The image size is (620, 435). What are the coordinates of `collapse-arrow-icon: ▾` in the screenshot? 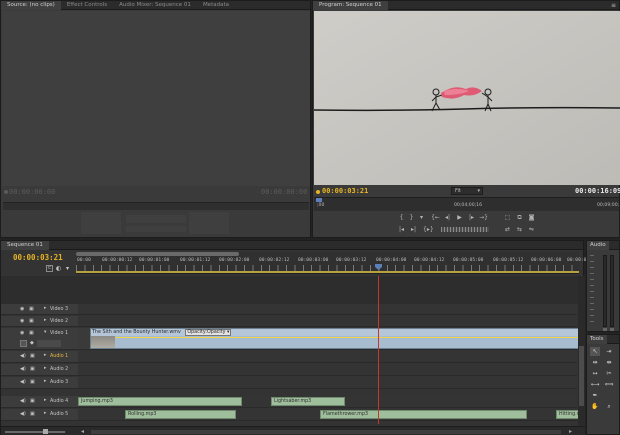 It's located at (45, 332).